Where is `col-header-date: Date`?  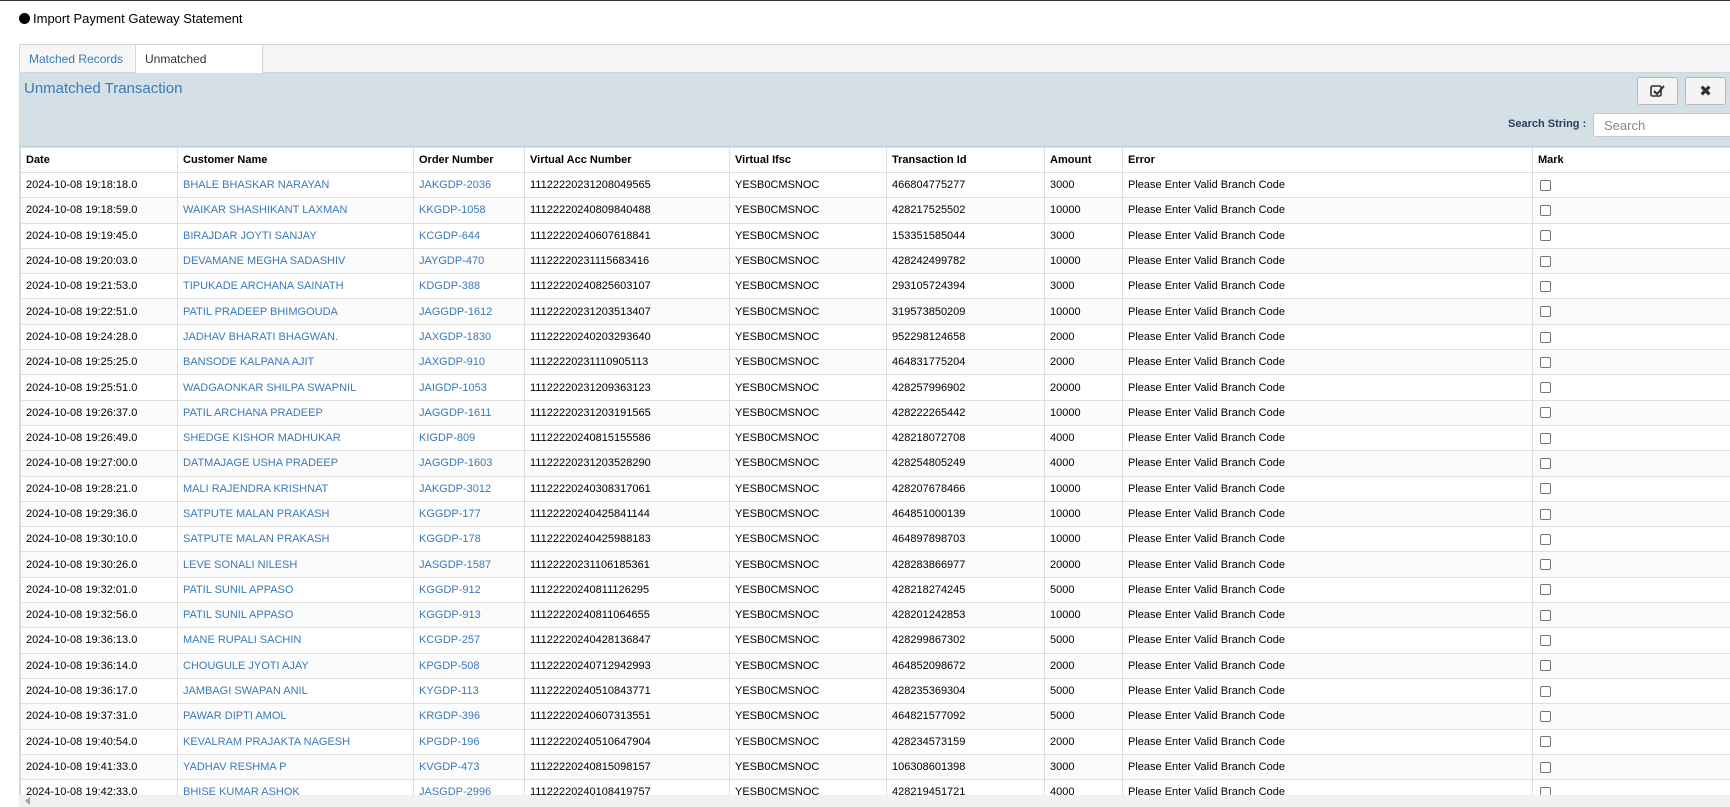
col-header-date: Date is located at coordinates (99, 160).